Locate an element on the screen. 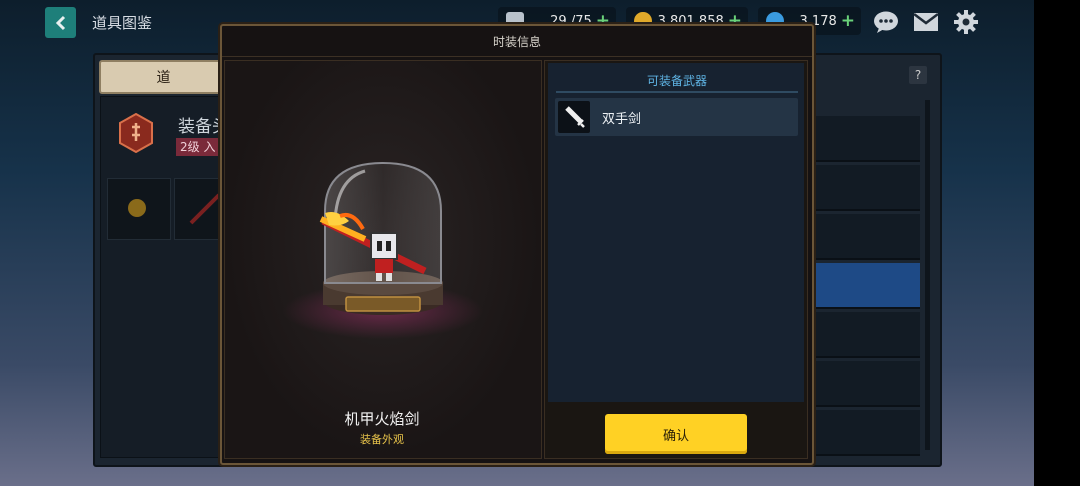 The width and height of the screenshot is (1080, 486). equippable-weapons-title: 可装备武器 is located at coordinates (676, 81).